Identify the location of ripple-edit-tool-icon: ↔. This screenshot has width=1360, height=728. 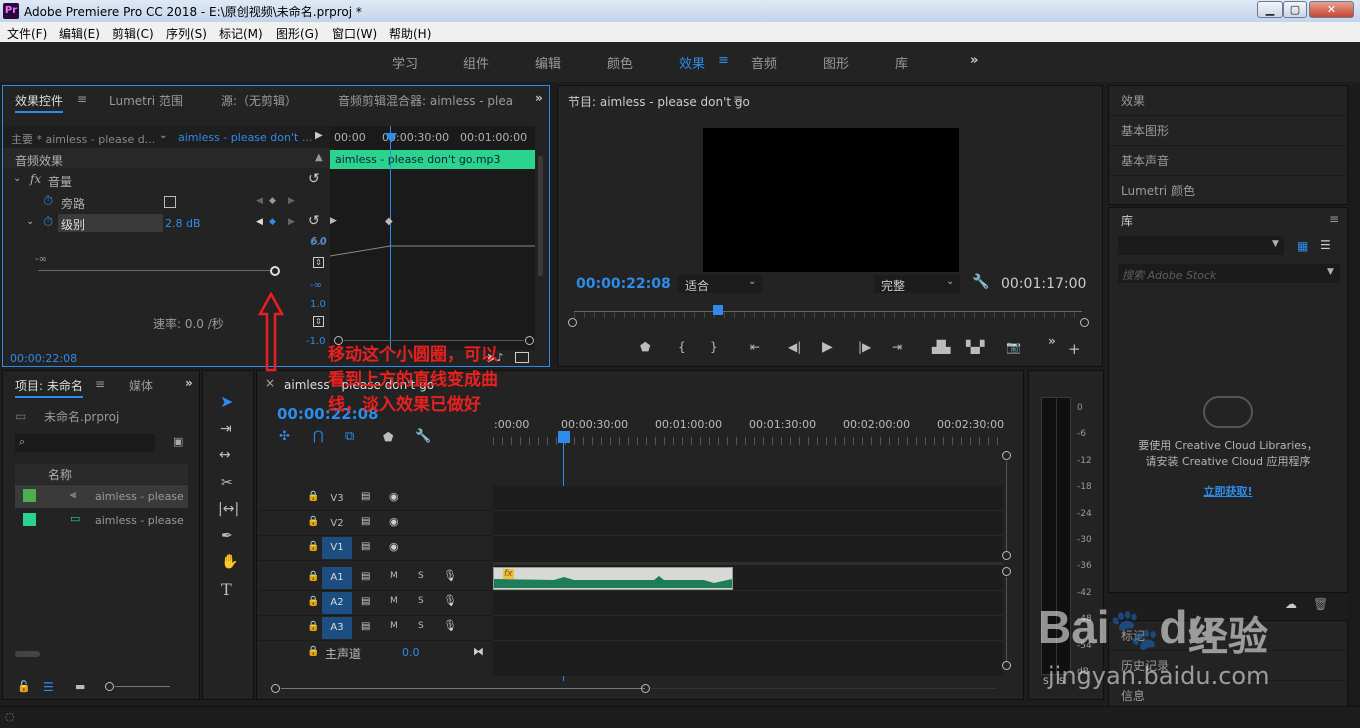
(225, 455).